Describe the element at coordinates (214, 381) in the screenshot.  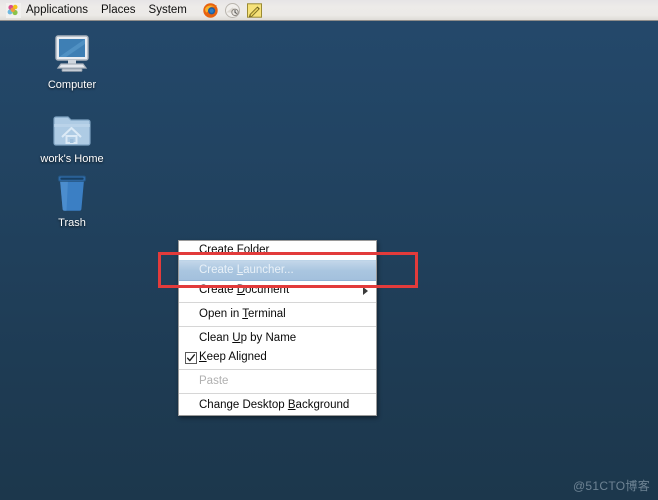
I see `context-menu-item-paste-label: Paste` at that location.